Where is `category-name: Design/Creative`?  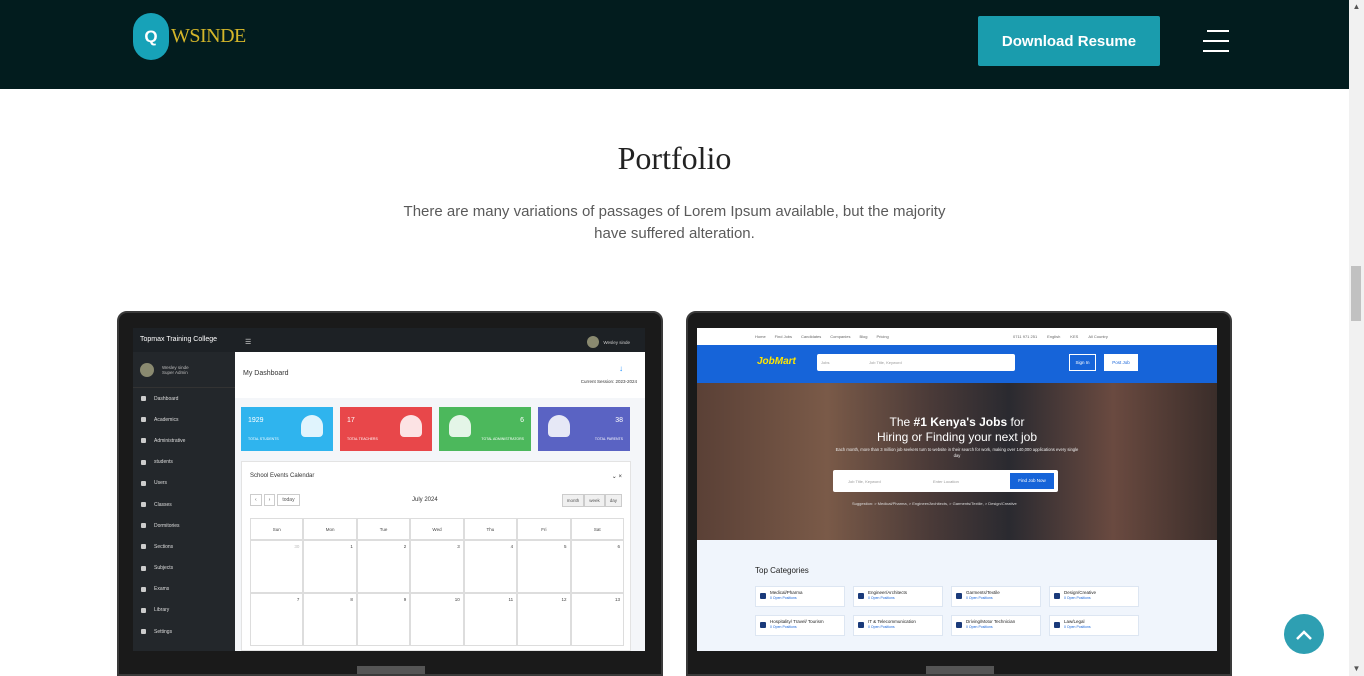 category-name: Design/Creative is located at coordinates (1080, 592).